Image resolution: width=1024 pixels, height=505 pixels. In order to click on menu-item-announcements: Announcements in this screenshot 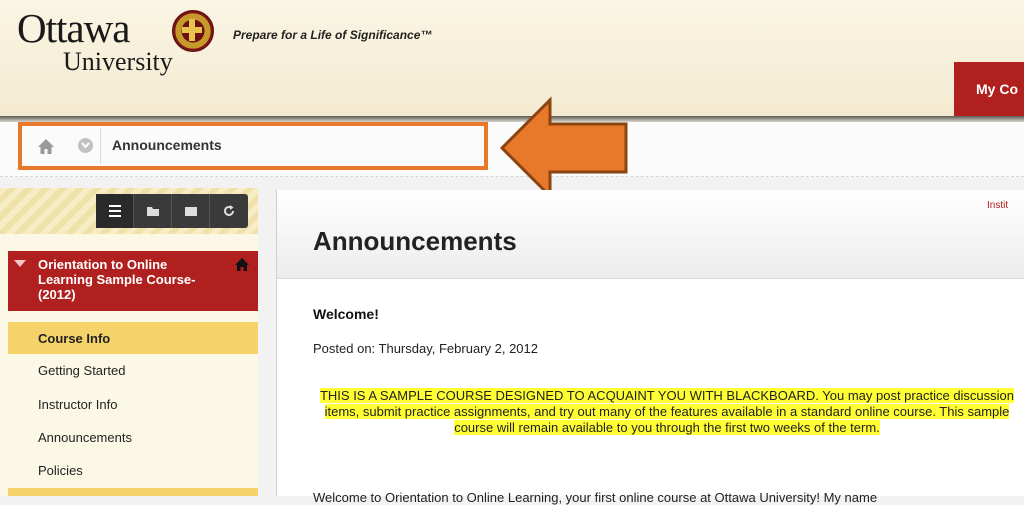, I will do `click(133, 437)`.